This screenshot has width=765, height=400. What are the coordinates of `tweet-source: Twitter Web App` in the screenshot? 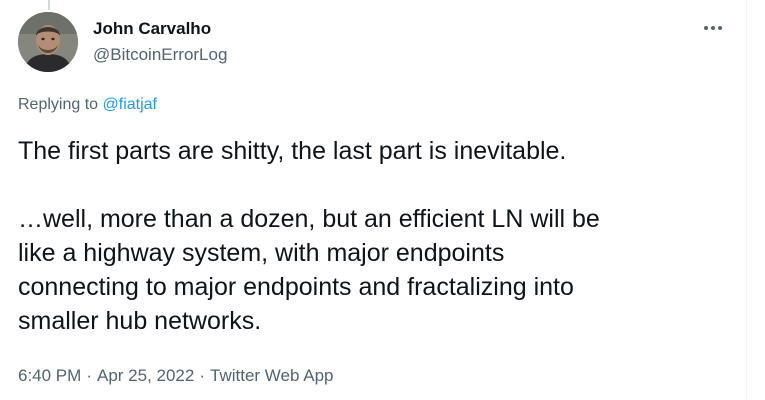 It's located at (272, 375).